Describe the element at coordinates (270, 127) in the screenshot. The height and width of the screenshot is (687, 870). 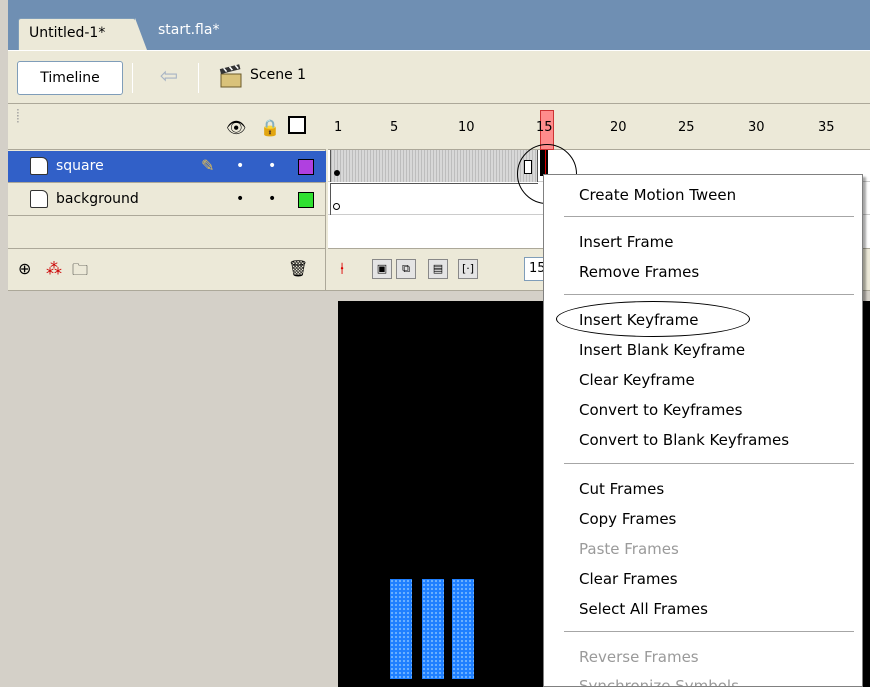
I see `lock-icon: 🔒` at that location.